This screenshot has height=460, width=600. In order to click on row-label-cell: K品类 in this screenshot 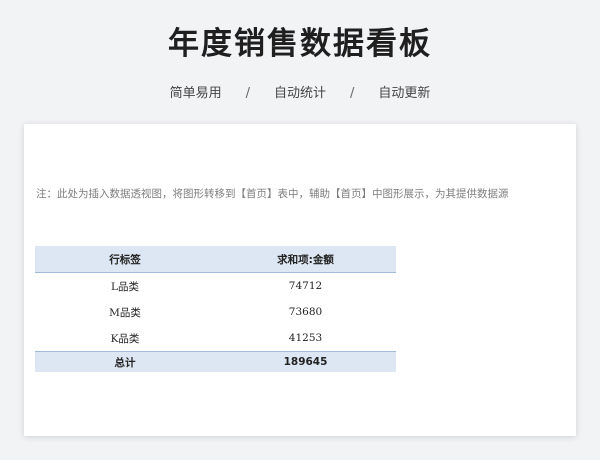, I will do `click(125, 338)`.